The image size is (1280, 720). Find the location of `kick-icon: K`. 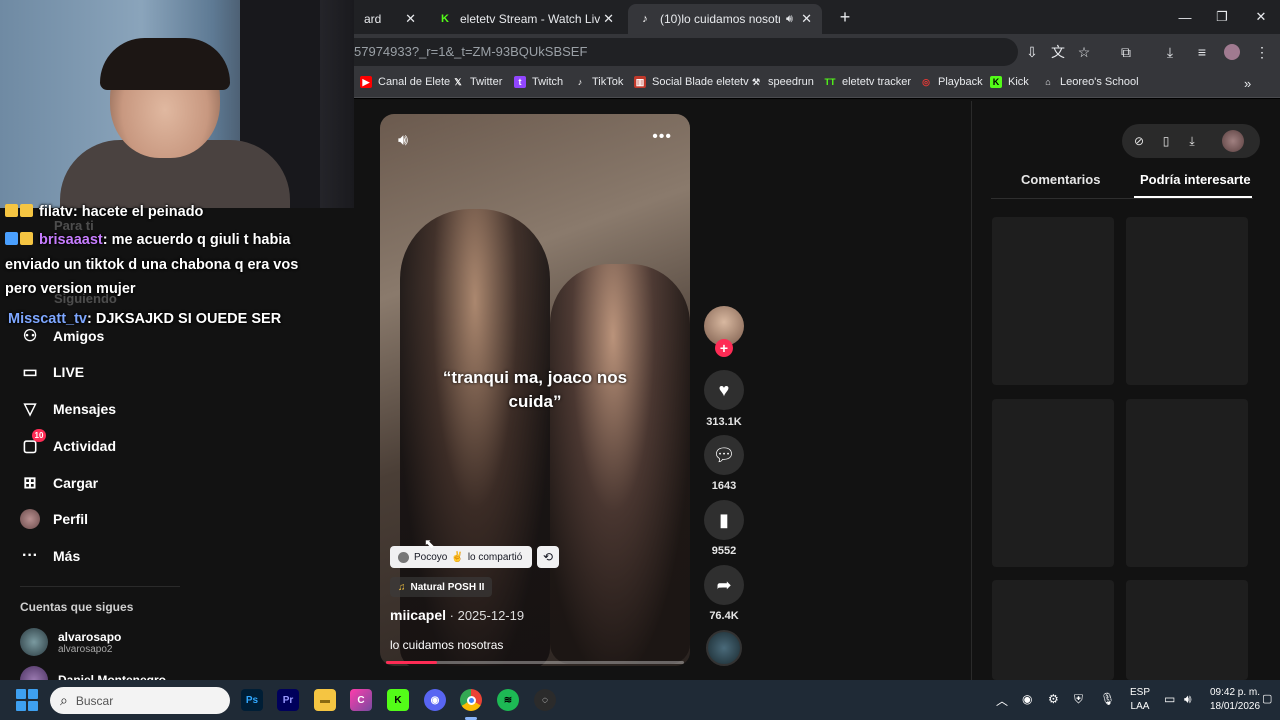

kick-icon: K is located at coordinates (398, 700).